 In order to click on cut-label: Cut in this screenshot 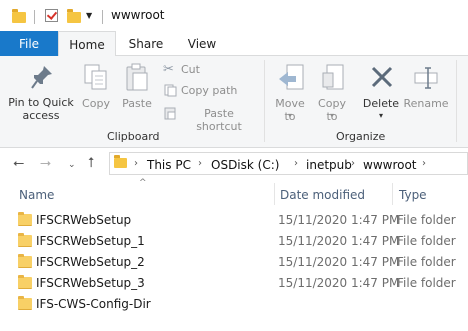, I will do `click(190, 69)`.